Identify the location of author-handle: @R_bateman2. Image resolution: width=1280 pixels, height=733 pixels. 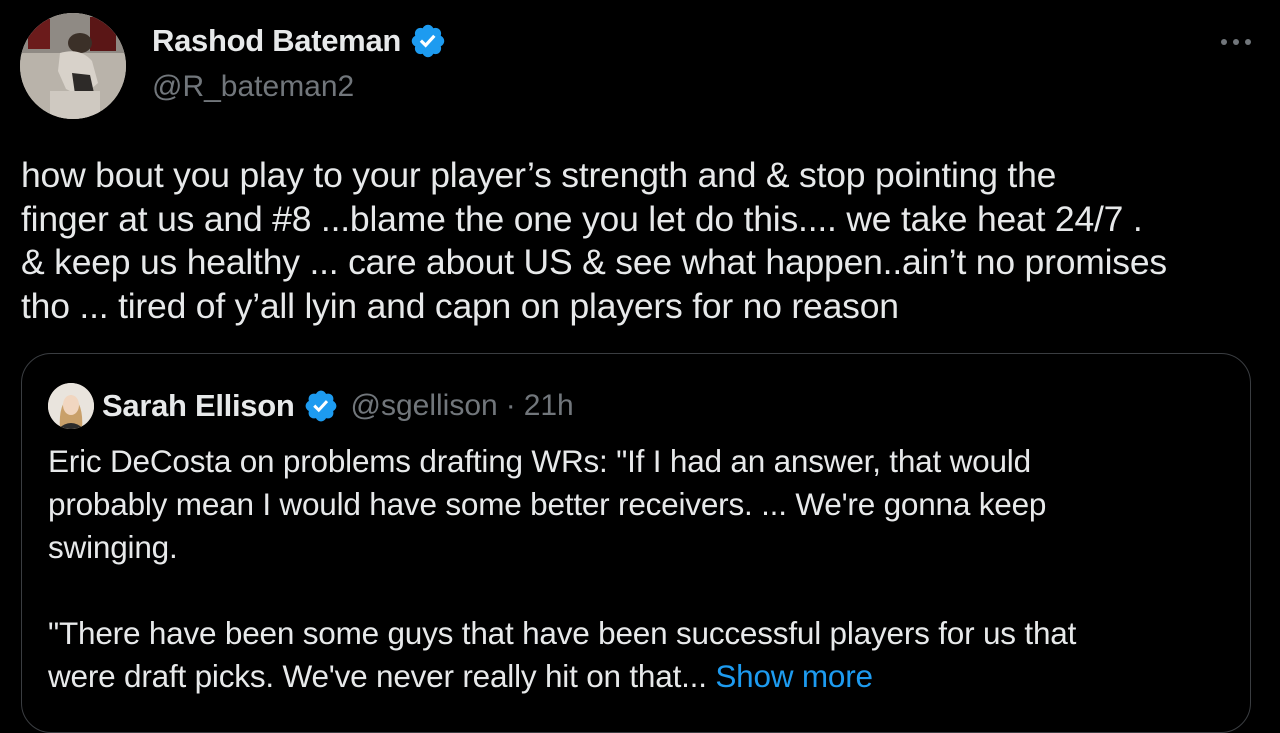
(299, 87).